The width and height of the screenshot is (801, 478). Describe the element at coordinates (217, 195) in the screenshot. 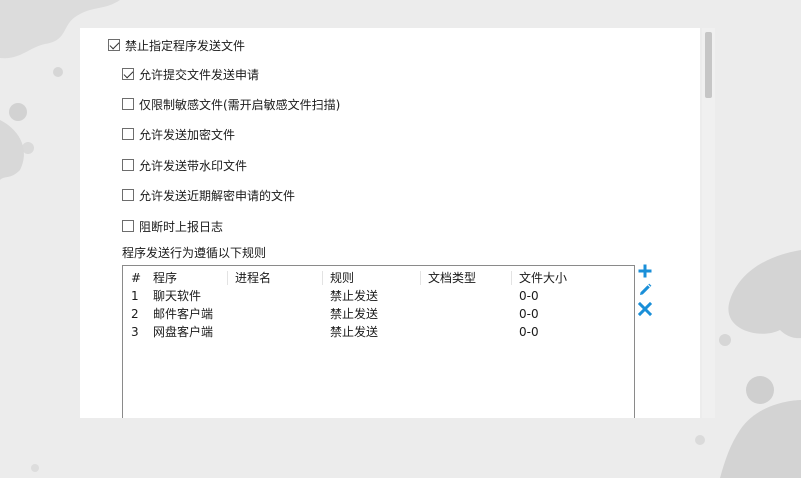

I see `allow-recent-decrypt-label: 允许发送近期解密申请的文件` at that location.